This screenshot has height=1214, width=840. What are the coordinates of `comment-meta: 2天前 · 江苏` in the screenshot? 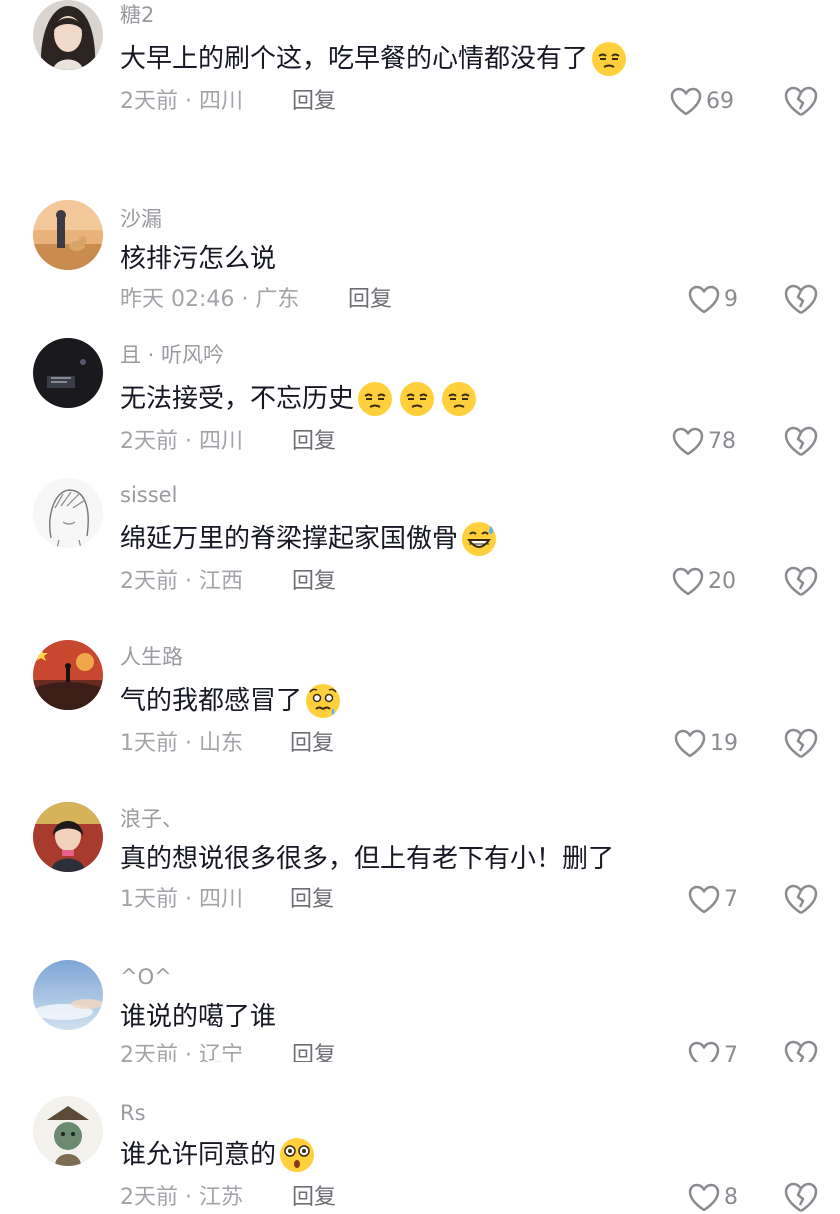 It's located at (181, 1197).